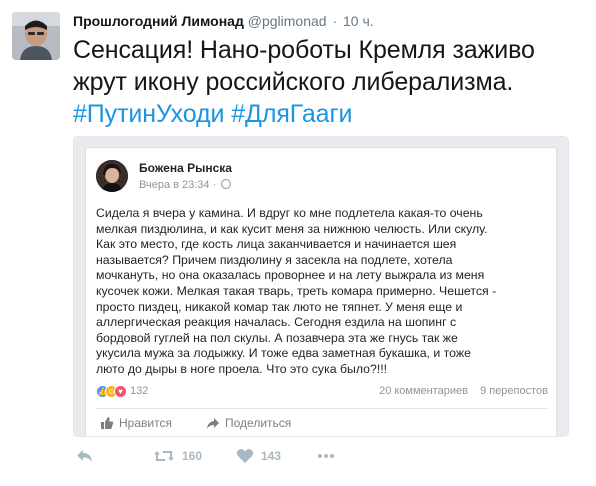  Describe the element at coordinates (258, 456) in the screenshot. I see `like-button: 143` at that location.